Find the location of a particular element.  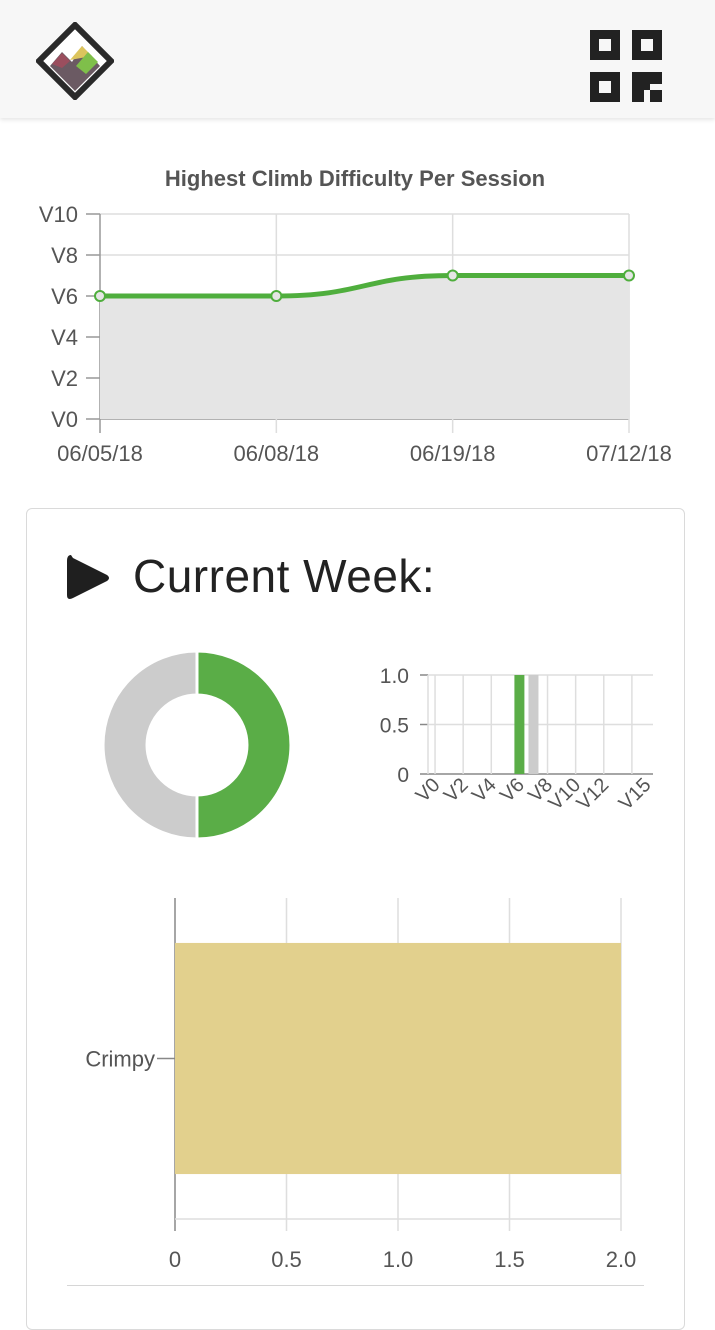

x-tick-label: 0 is located at coordinates (175, 1259).